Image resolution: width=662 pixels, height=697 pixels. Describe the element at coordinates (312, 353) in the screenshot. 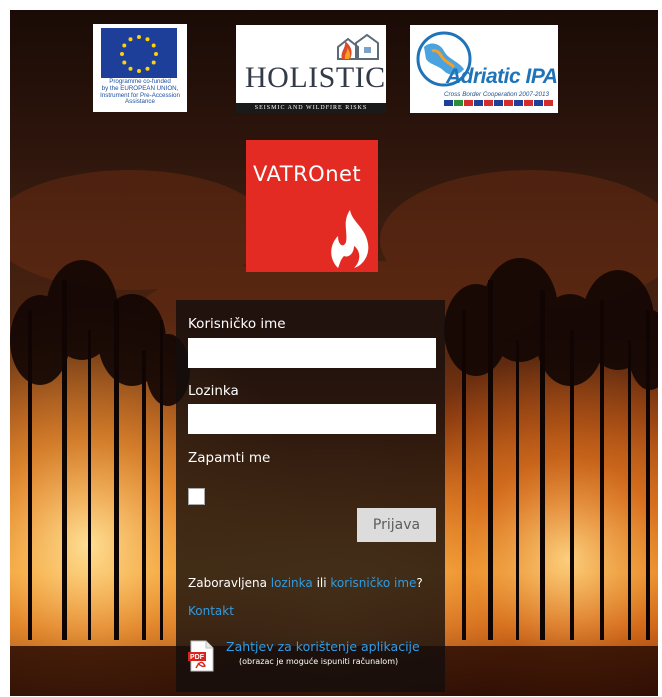

I see `username-input` at that location.